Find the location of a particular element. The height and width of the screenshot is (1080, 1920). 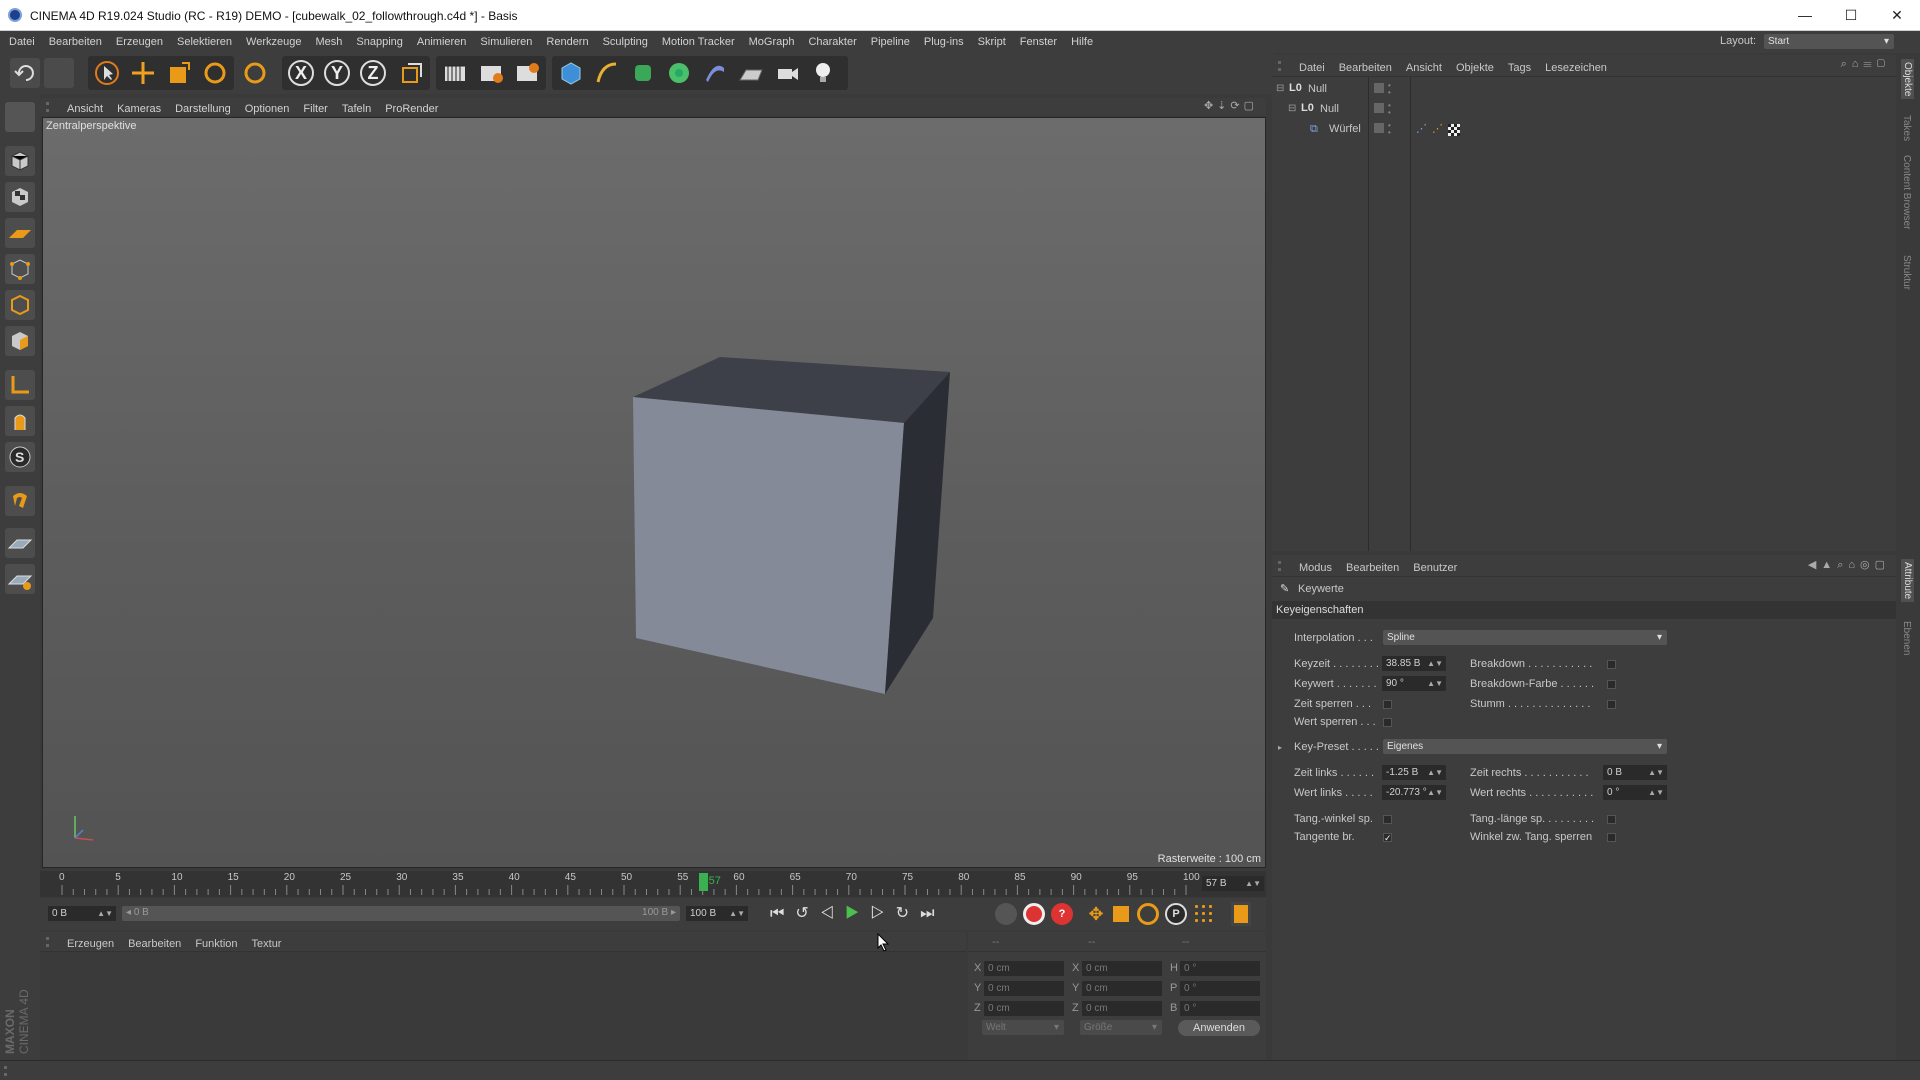

texture-mode-icon is located at coordinates (20, 197).